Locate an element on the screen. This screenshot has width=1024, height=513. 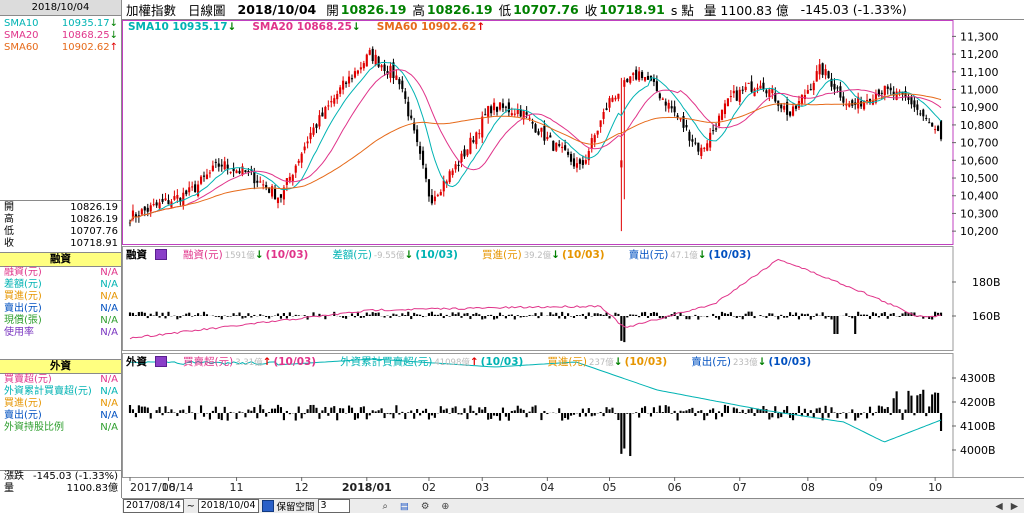
zoom-icon: ⊕ is located at coordinates (445, 506).